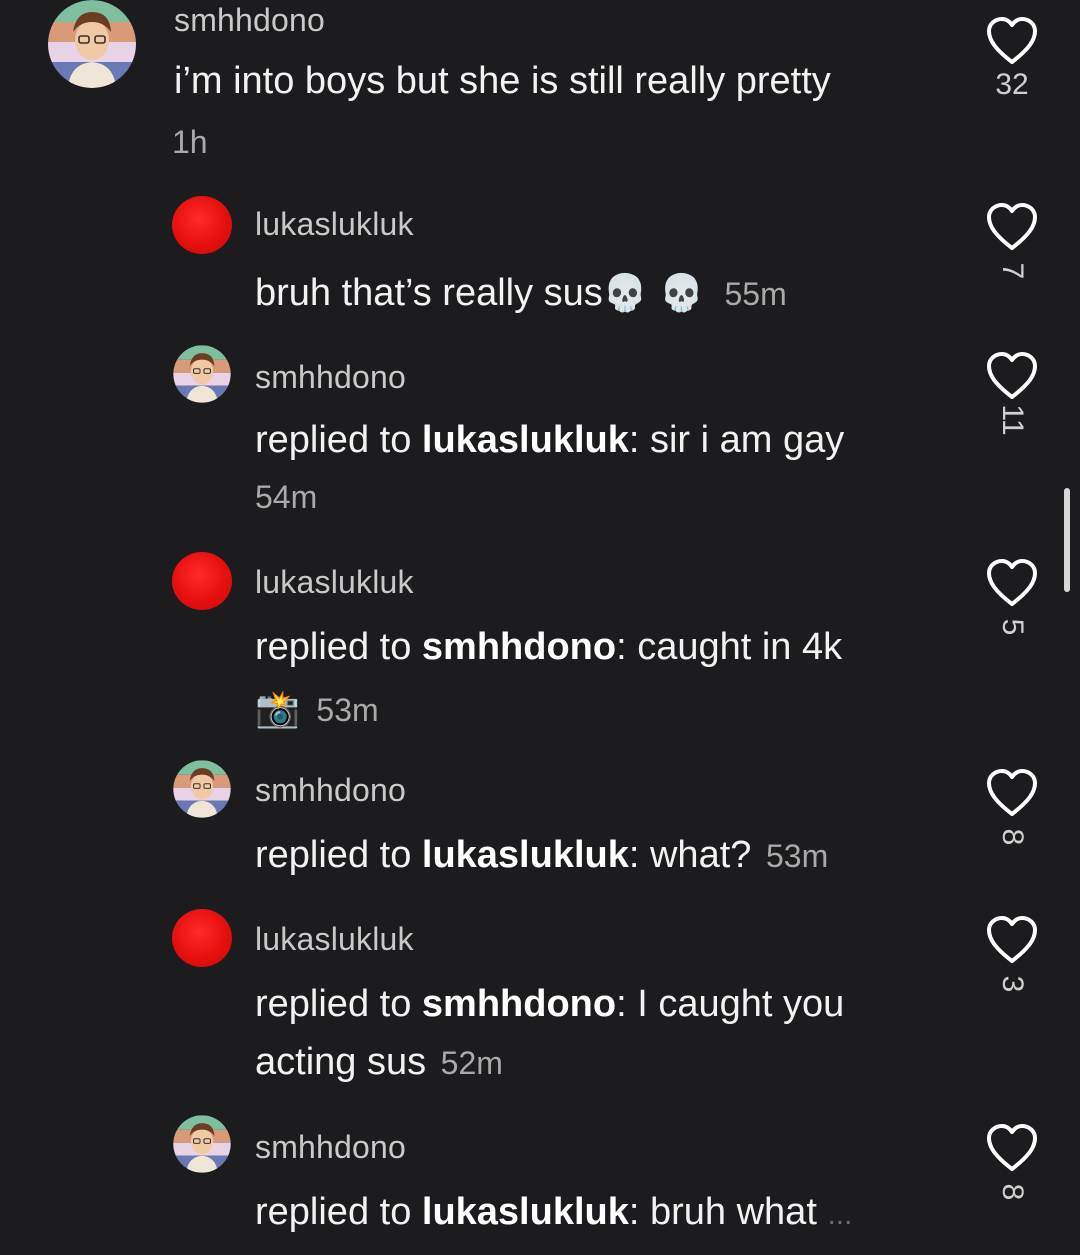  I want to click on camera-flash-emoji: 📸, so click(277, 709).